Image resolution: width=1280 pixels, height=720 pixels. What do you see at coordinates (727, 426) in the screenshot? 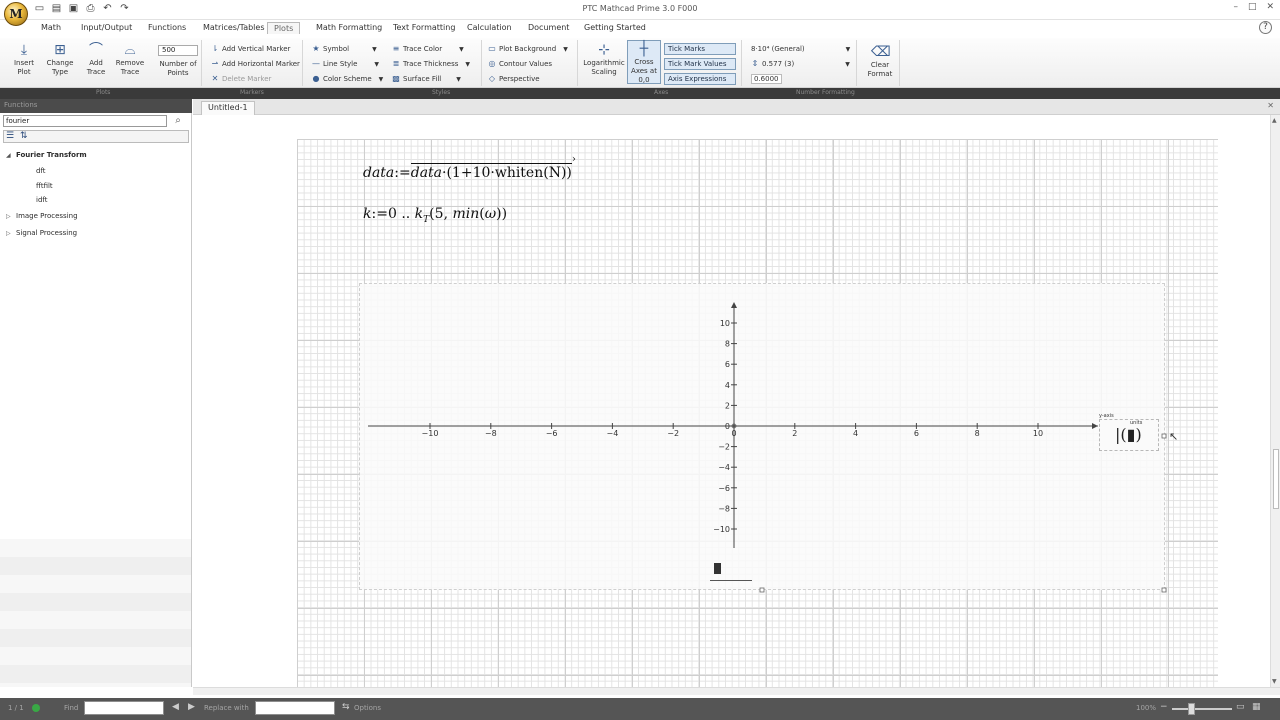
I see `y-tick-label: 0` at bounding box center [727, 426].